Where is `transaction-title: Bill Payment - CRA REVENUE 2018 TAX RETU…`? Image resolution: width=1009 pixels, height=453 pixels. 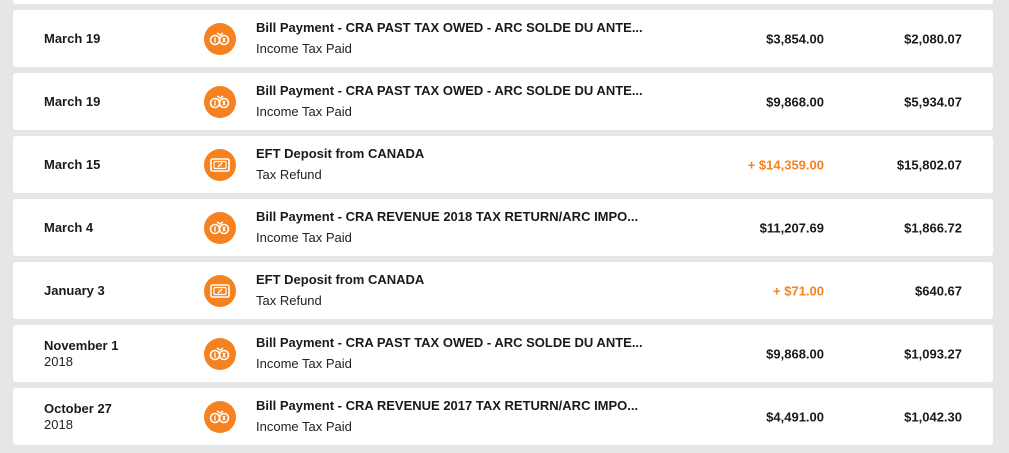 transaction-title: Bill Payment - CRA REVENUE 2018 TAX RETU… is located at coordinates (447, 216).